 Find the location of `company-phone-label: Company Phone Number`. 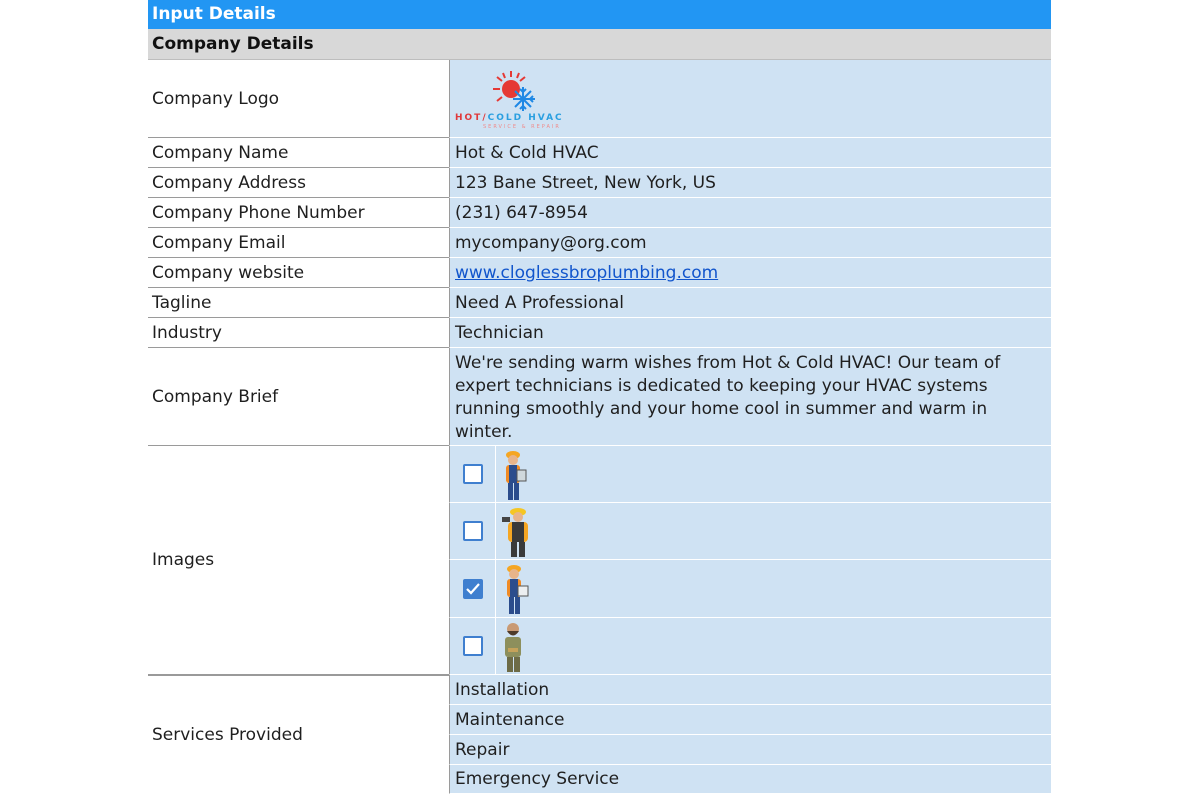

company-phone-label: Company Phone Number is located at coordinates (298, 213).